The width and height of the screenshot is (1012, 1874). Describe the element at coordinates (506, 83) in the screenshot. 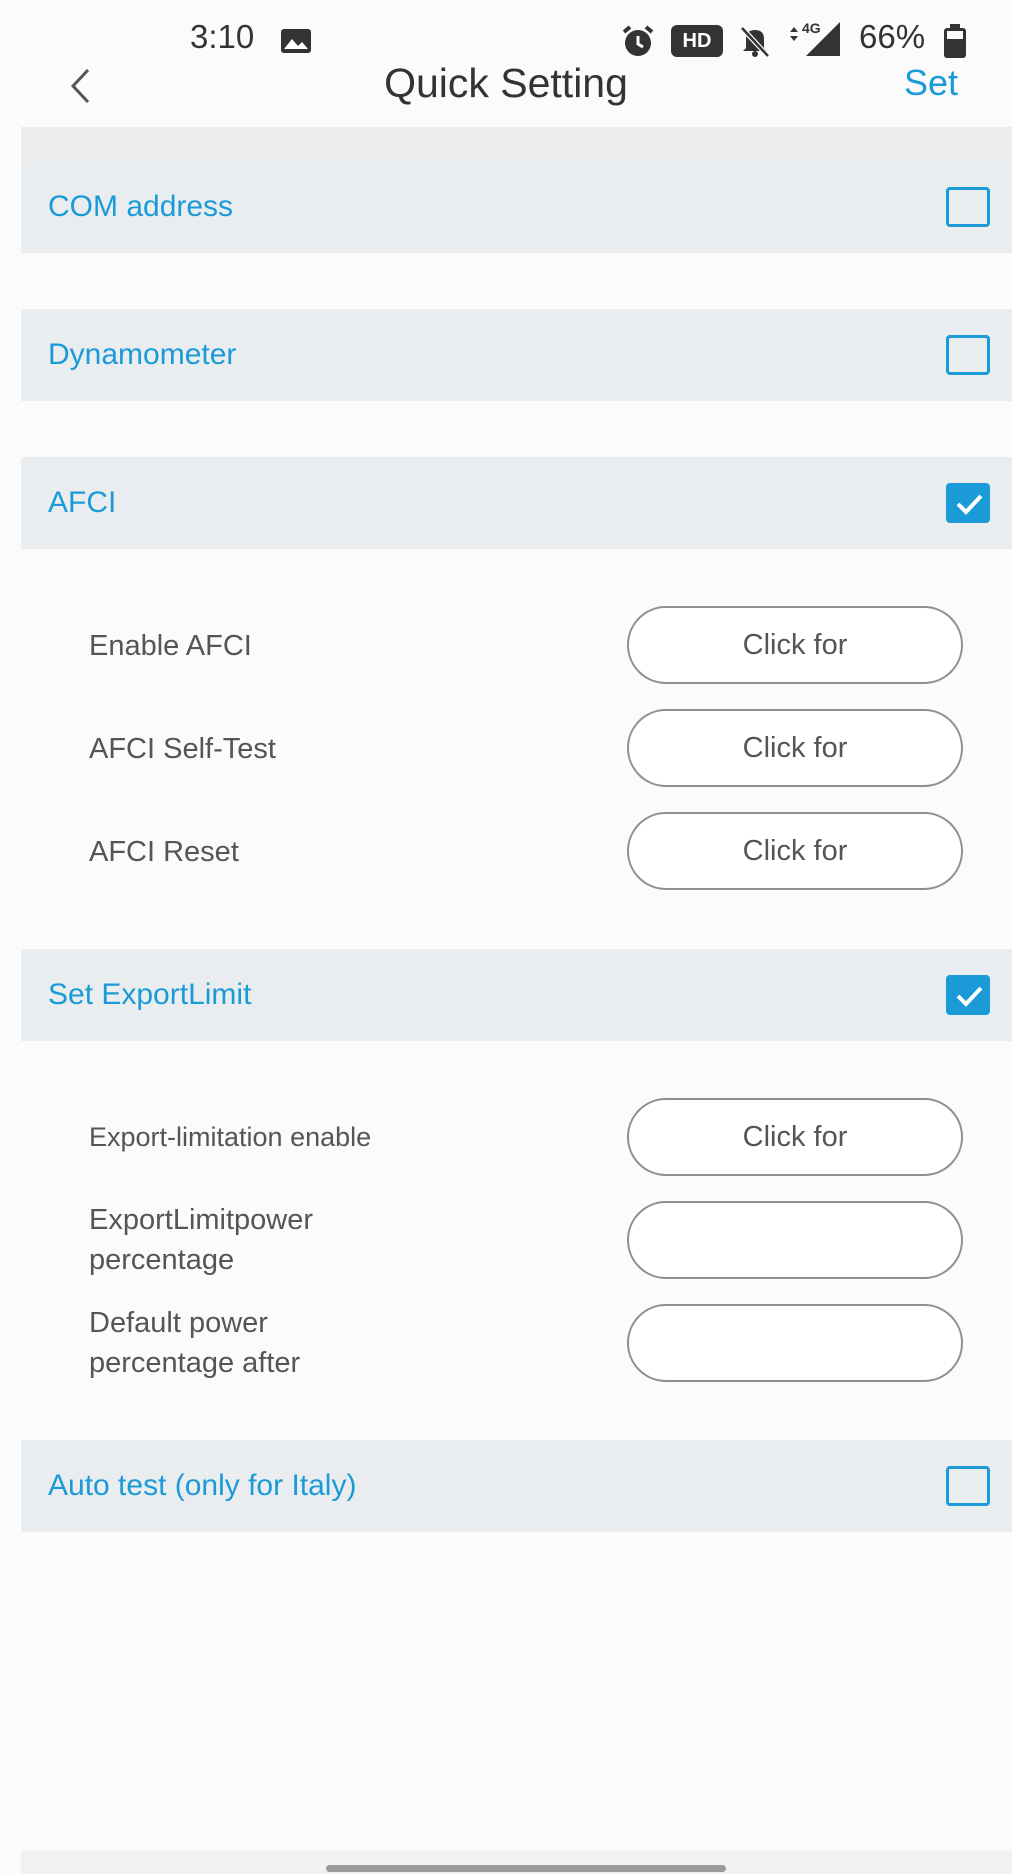

I see `page-title: Quick Setting` at that location.